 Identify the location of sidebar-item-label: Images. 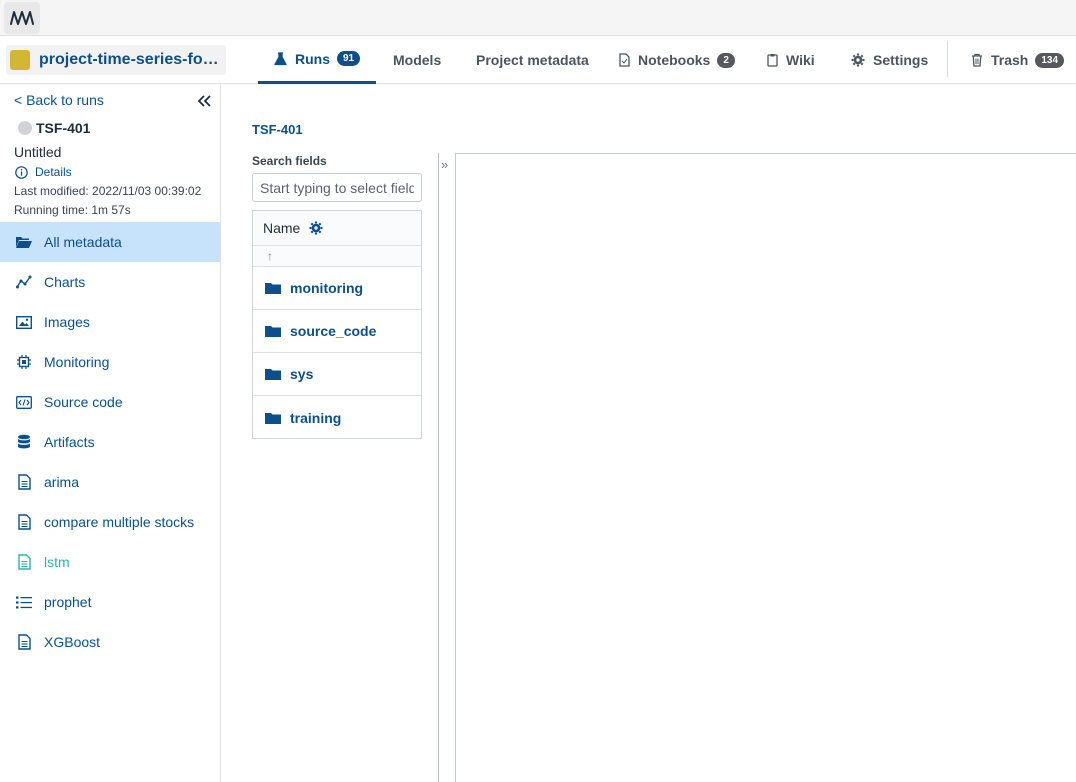
(67, 322).